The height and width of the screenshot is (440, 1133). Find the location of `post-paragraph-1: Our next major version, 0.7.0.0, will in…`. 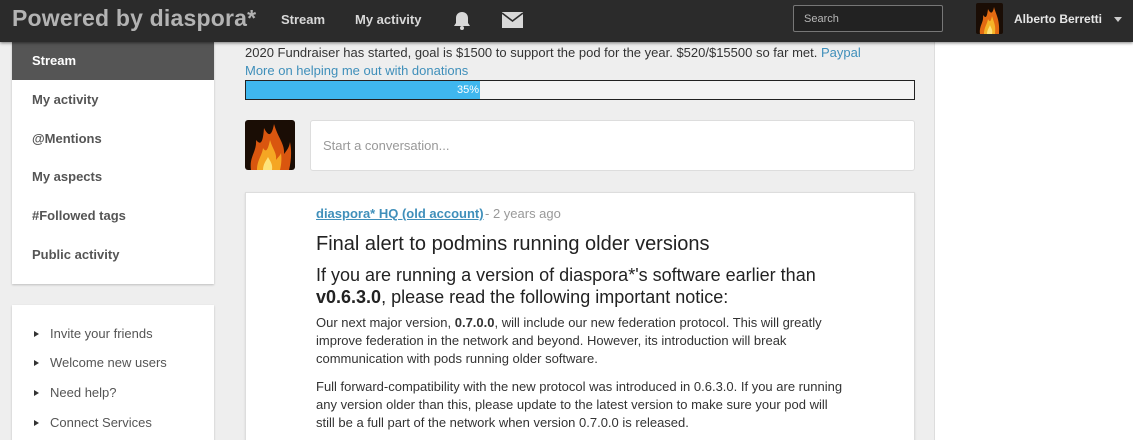

post-paragraph-1: Our next major version, 0.7.0.0, will in… is located at coordinates (569, 340).